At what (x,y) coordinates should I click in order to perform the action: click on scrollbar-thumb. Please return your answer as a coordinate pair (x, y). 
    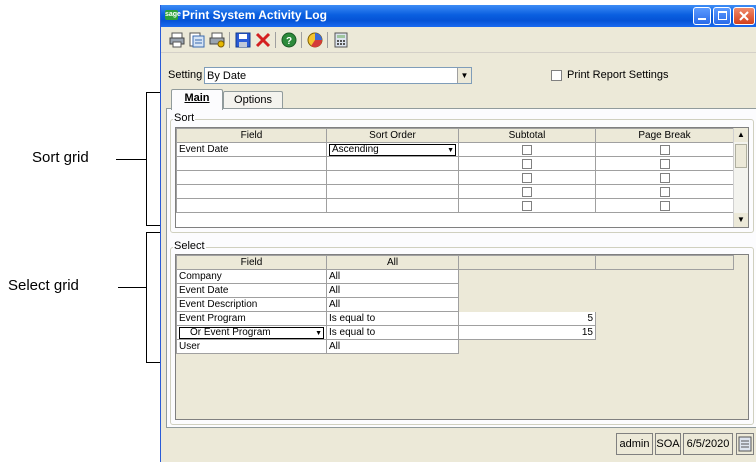
    Looking at the image, I should click on (741, 156).